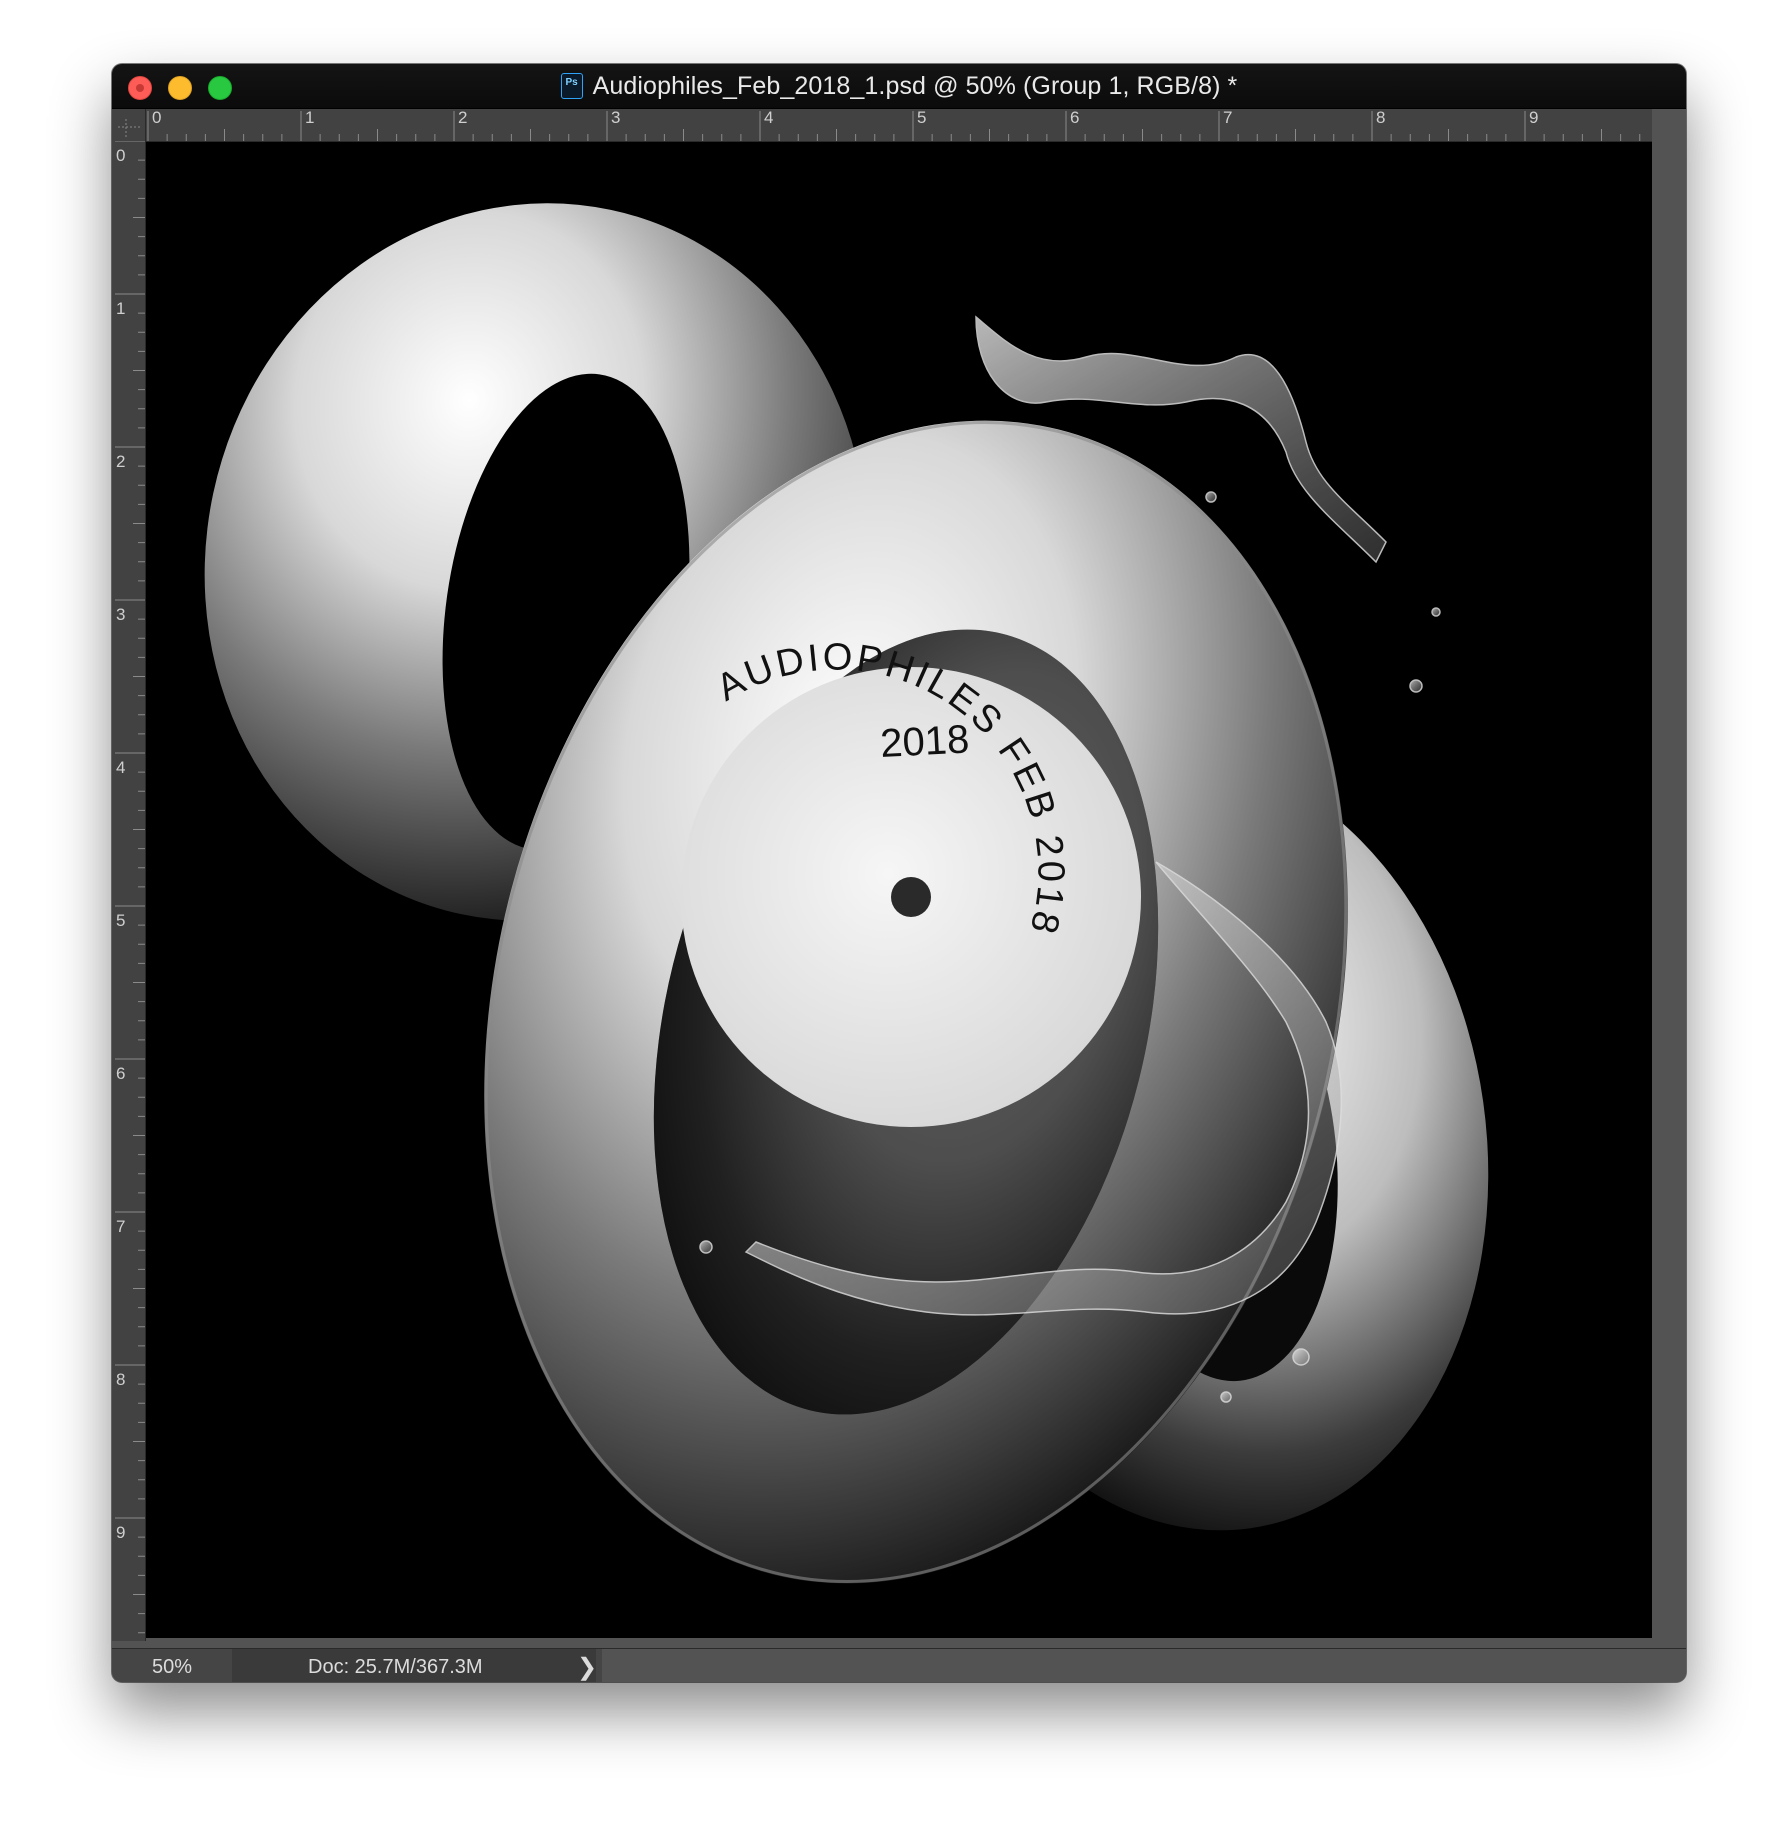 This screenshot has height=1834, width=1790. I want to click on ruler-left-label: 3, so click(120, 614).